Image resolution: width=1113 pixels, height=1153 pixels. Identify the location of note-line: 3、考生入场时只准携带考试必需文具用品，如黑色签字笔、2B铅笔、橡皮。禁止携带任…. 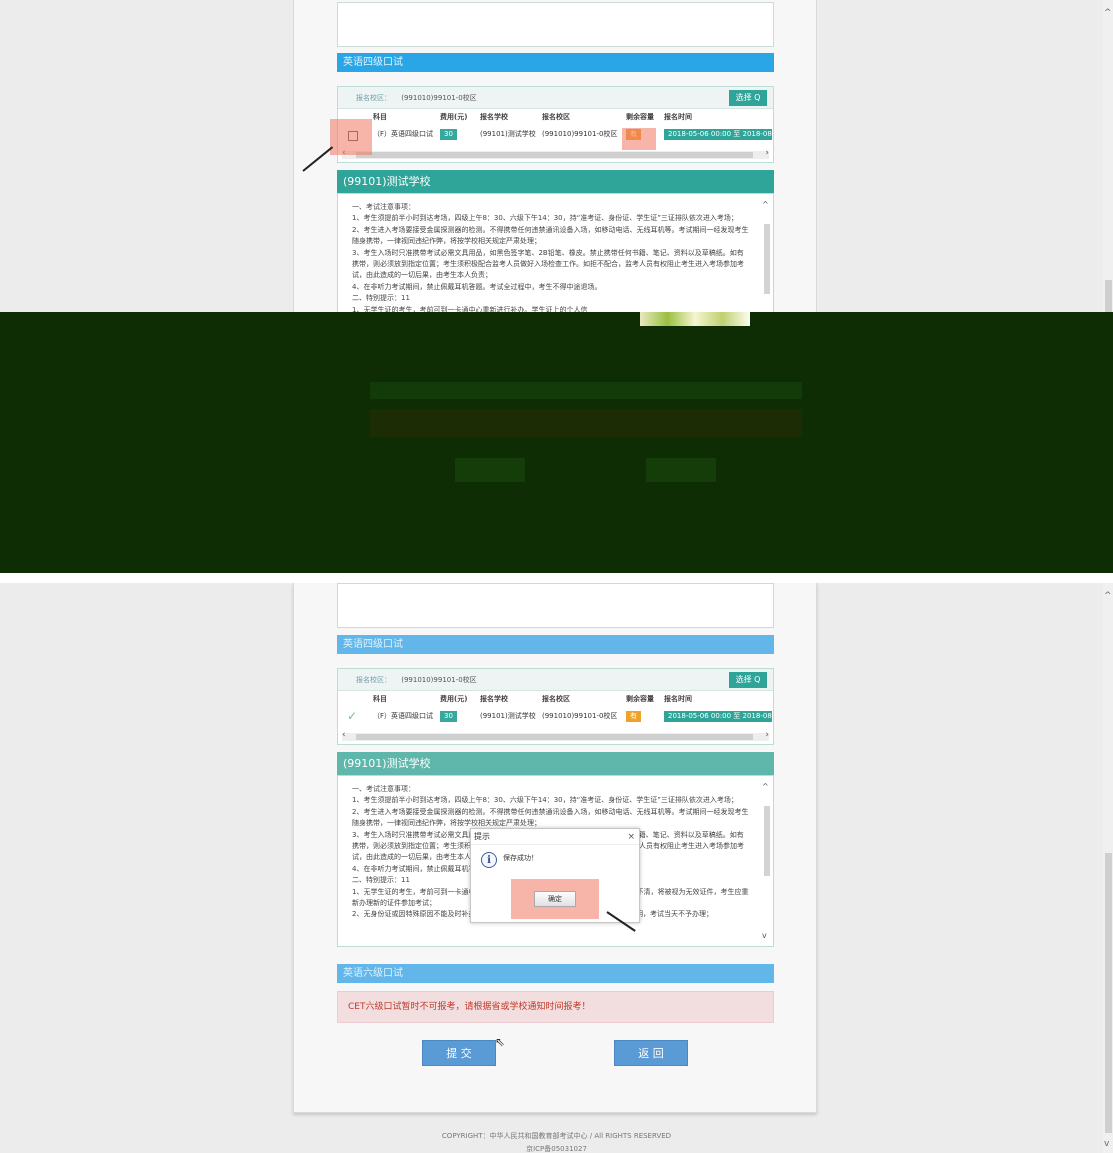
(548, 264).